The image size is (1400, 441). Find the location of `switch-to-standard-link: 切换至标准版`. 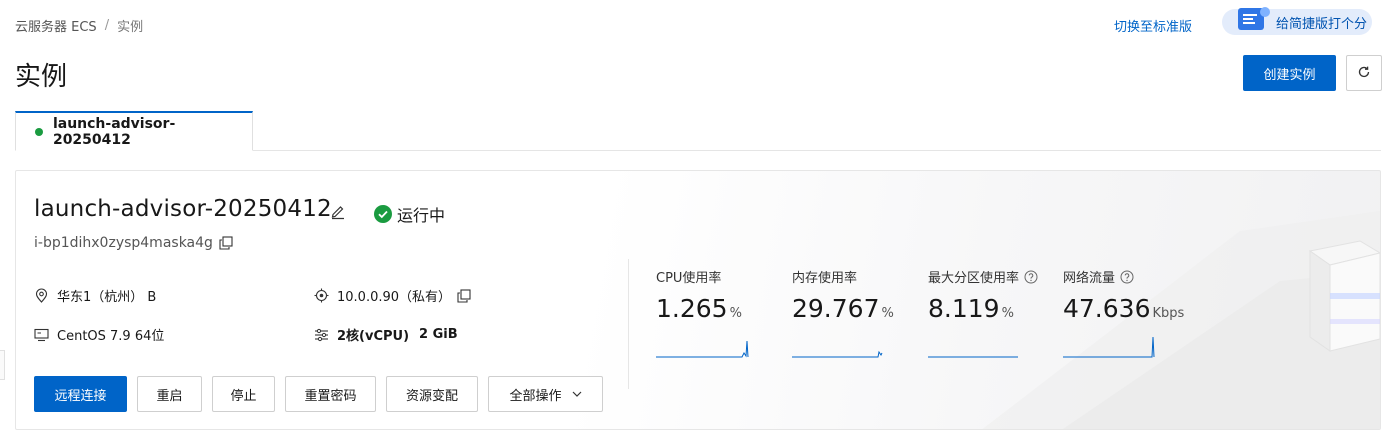

switch-to-standard-link: 切换至标准版 is located at coordinates (1153, 25).